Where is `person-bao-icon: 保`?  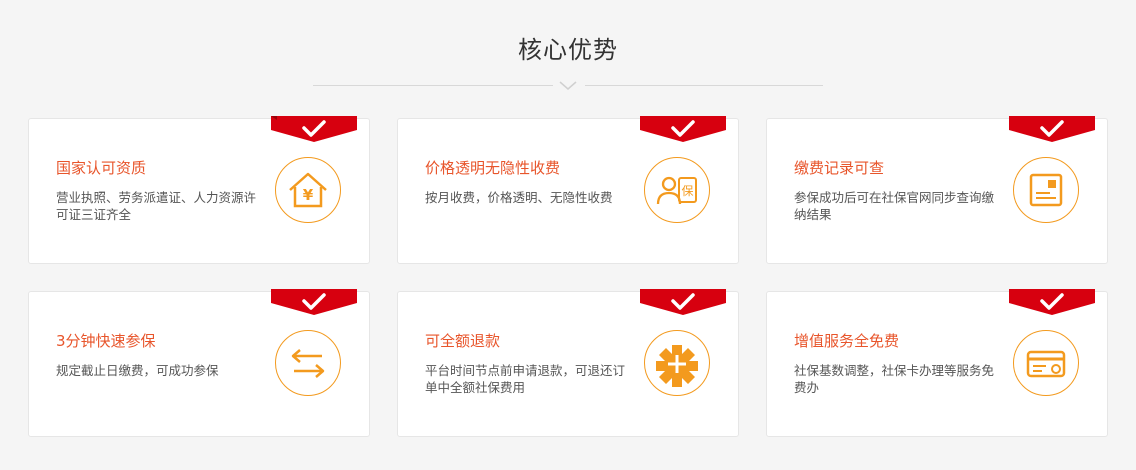
person-bao-icon: 保 is located at coordinates (677, 190).